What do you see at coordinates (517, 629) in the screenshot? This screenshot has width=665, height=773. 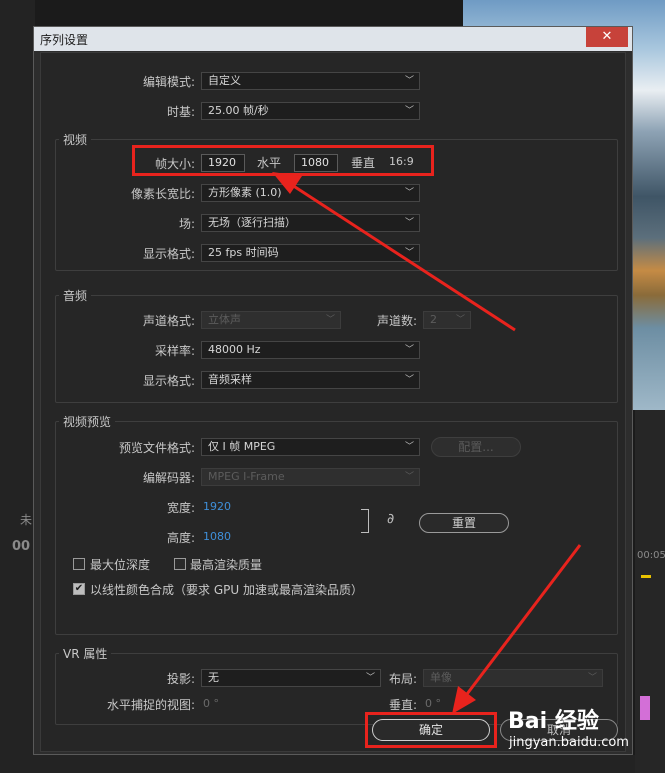 I see `arrow-to-ok` at bounding box center [517, 629].